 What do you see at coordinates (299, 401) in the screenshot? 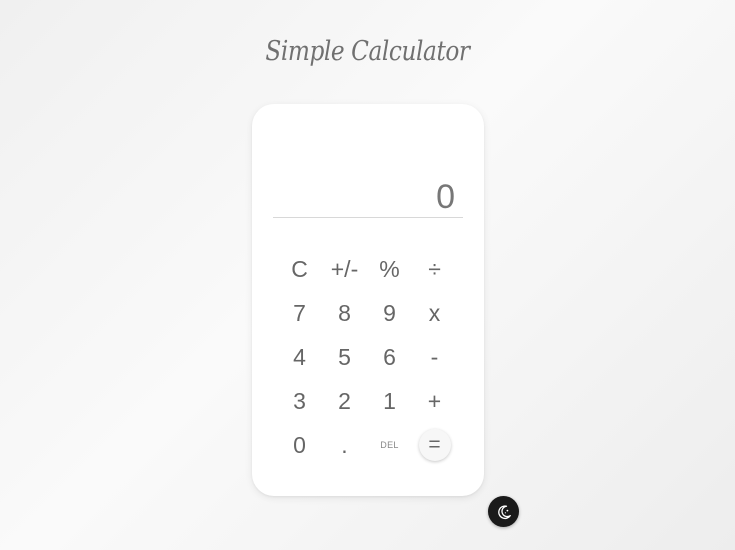
I see `digit-3-button: 3` at bounding box center [299, 401].